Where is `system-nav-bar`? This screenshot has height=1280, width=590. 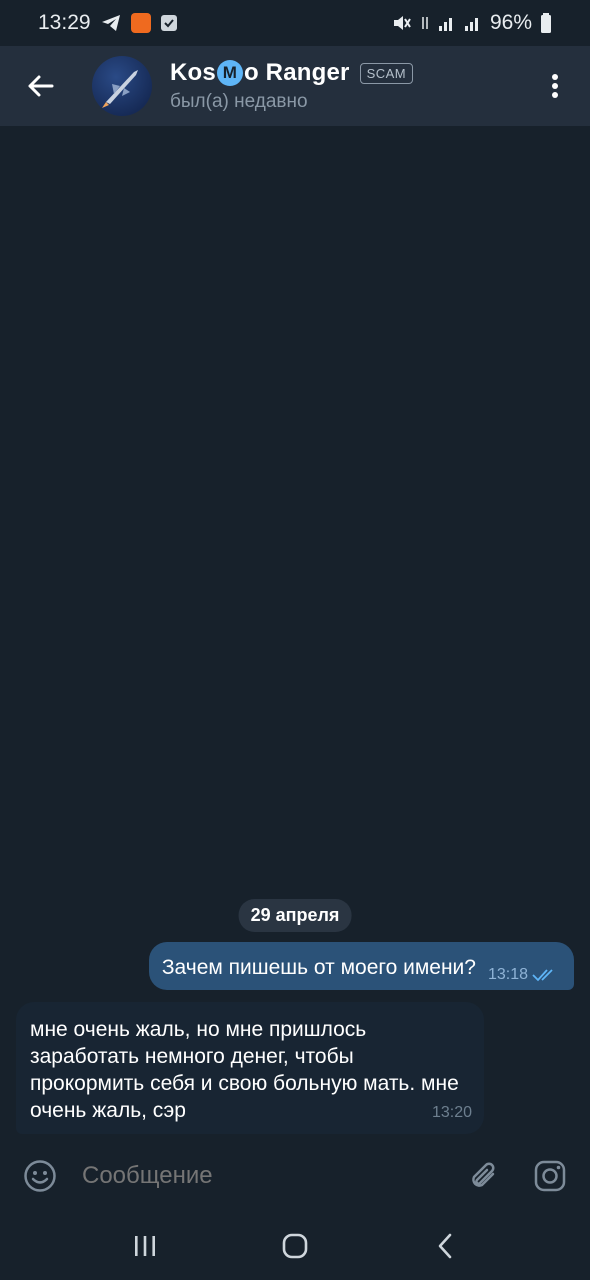 system-nav-bar is located at coordinates (295, 1246).